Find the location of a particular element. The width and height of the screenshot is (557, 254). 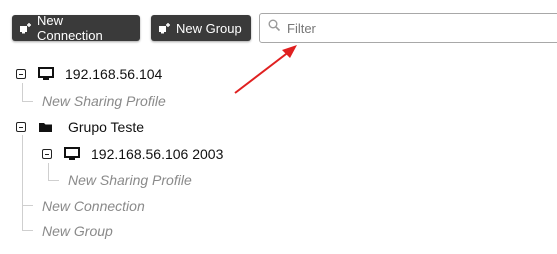

group-new-connection-label: New Connection is located at coordinates (93, 206).